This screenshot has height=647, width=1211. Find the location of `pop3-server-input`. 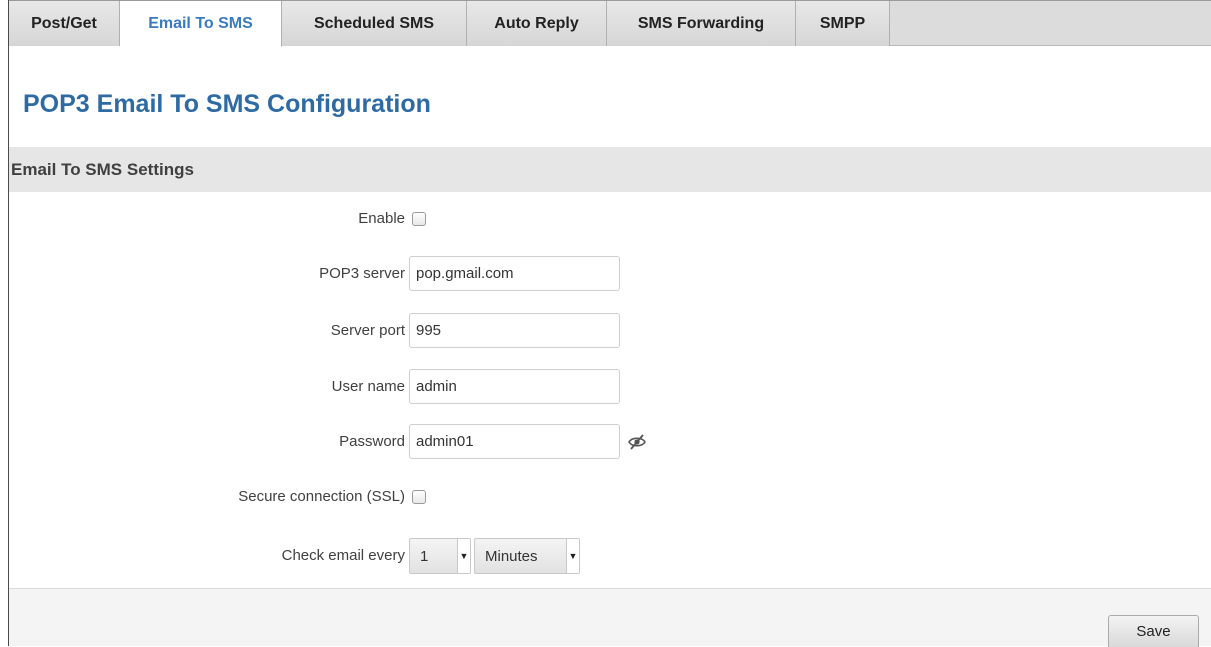

pop3-server-input is located at coordinates (514, 273).